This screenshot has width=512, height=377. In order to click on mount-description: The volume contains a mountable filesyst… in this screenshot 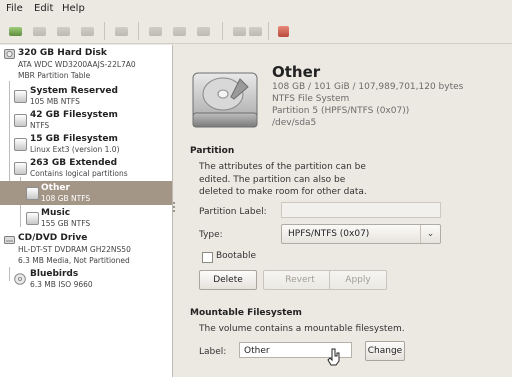, I will do `click(302, 329)`.